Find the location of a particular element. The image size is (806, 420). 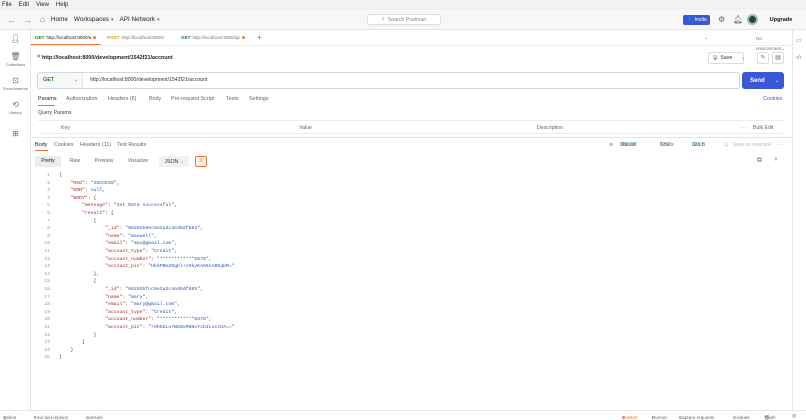

line-number: 3 is located at coordinates (48, 191).